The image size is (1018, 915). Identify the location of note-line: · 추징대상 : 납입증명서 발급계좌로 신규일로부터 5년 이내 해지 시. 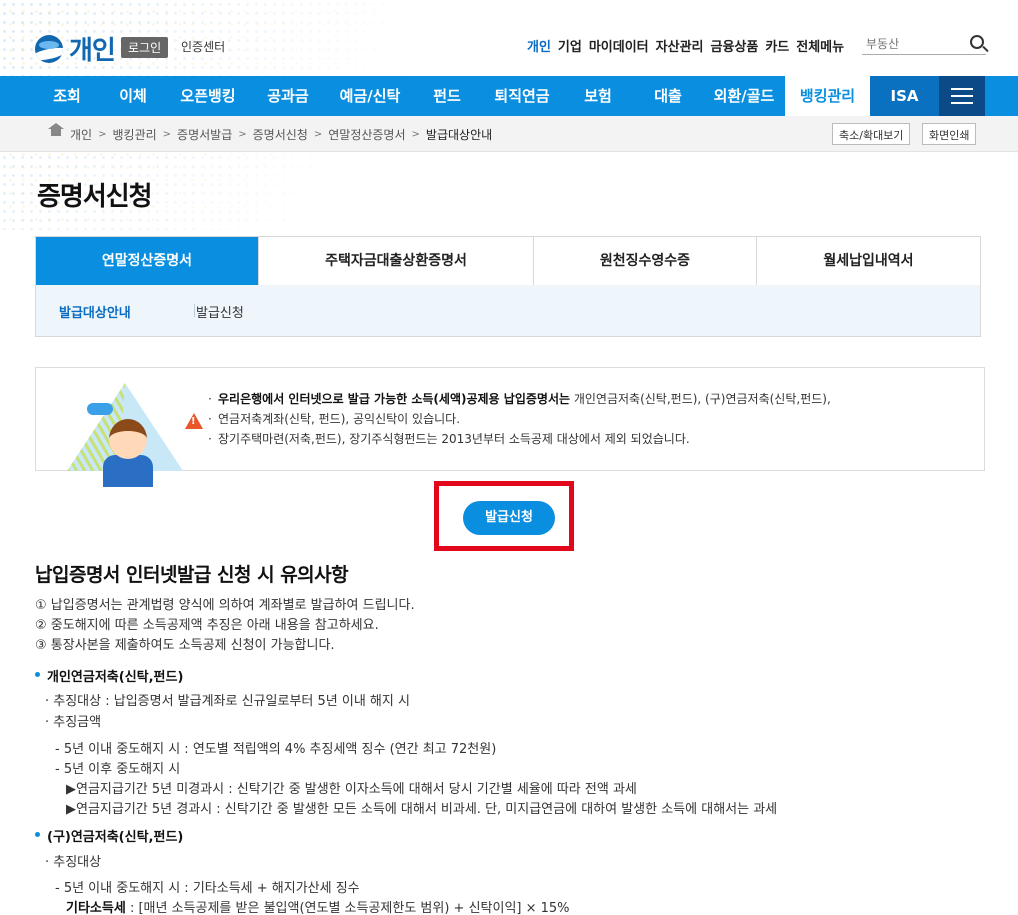
(227, 701).